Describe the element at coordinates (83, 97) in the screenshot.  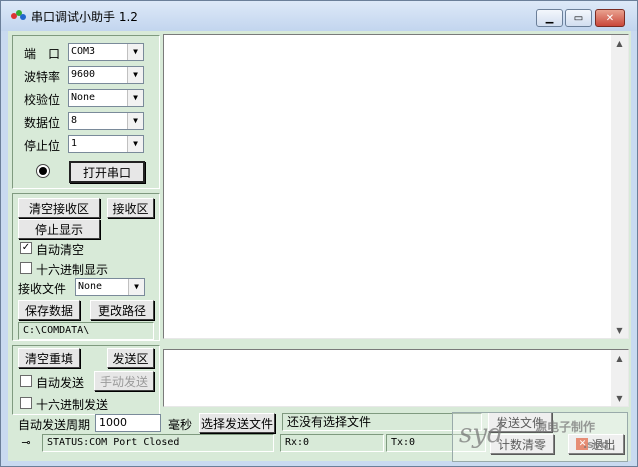
I see `parity-value: None` at that location.